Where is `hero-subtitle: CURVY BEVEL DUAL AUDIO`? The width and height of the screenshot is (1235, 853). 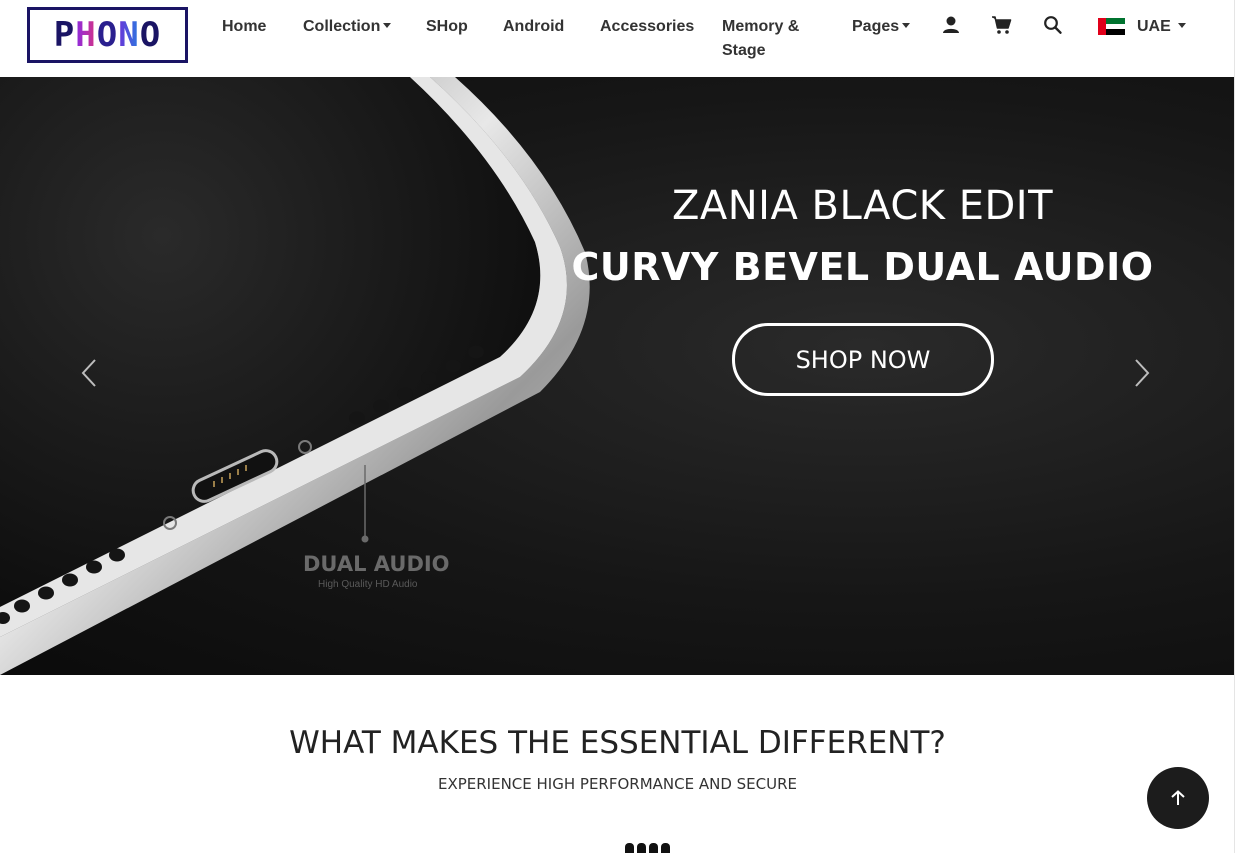
hero-subtitle: CURVY BEVEL DUAL AUDIO is located at coordinates (862, 267).